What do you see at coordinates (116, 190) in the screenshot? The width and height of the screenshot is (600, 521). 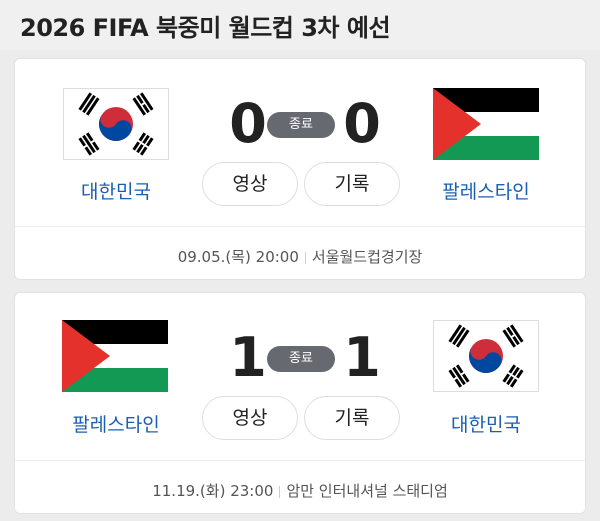 I see `home-team-name: 대한민국` at bounding box center [116, 190].